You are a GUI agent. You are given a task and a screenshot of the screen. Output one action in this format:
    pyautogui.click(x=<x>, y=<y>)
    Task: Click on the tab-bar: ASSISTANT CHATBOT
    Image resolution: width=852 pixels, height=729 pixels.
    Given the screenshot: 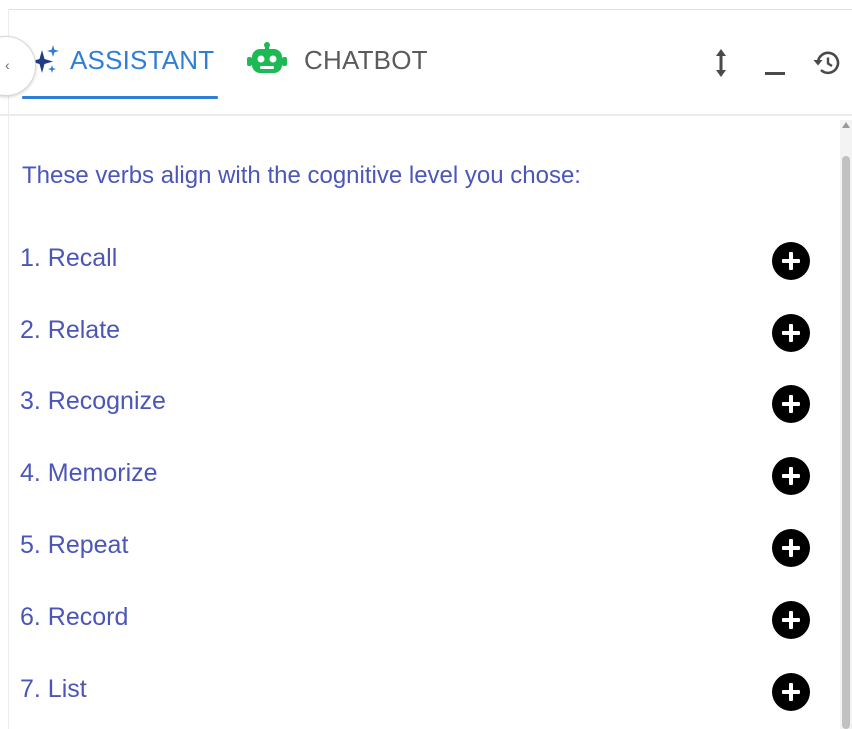 What is the action you would take?
    pyautogui.click(x=426, y=63)
    